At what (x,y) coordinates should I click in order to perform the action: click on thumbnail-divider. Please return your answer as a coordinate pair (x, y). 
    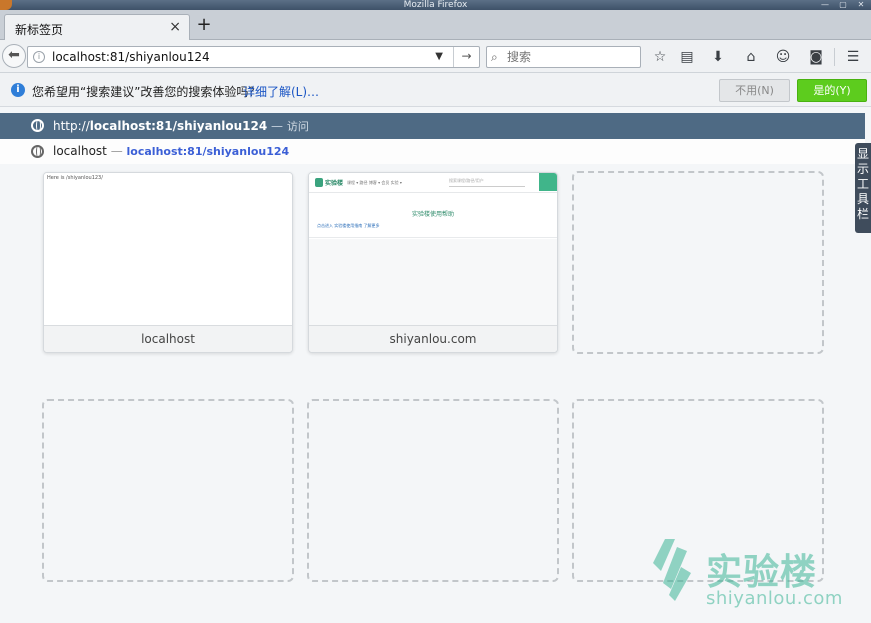
    Looking at the image, I should click on (433, 237).